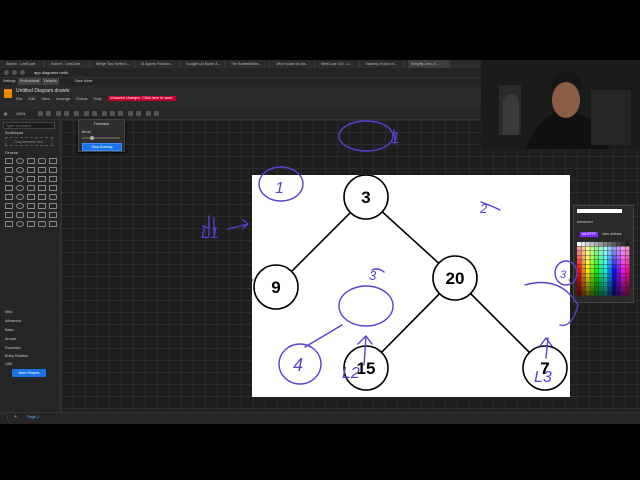 The image size is (640, 480). What do you see at coordinates (320, 418) in the screenshot?
I see `status-bar: ⋮ + Page-1` at bounding box center [320, 418].